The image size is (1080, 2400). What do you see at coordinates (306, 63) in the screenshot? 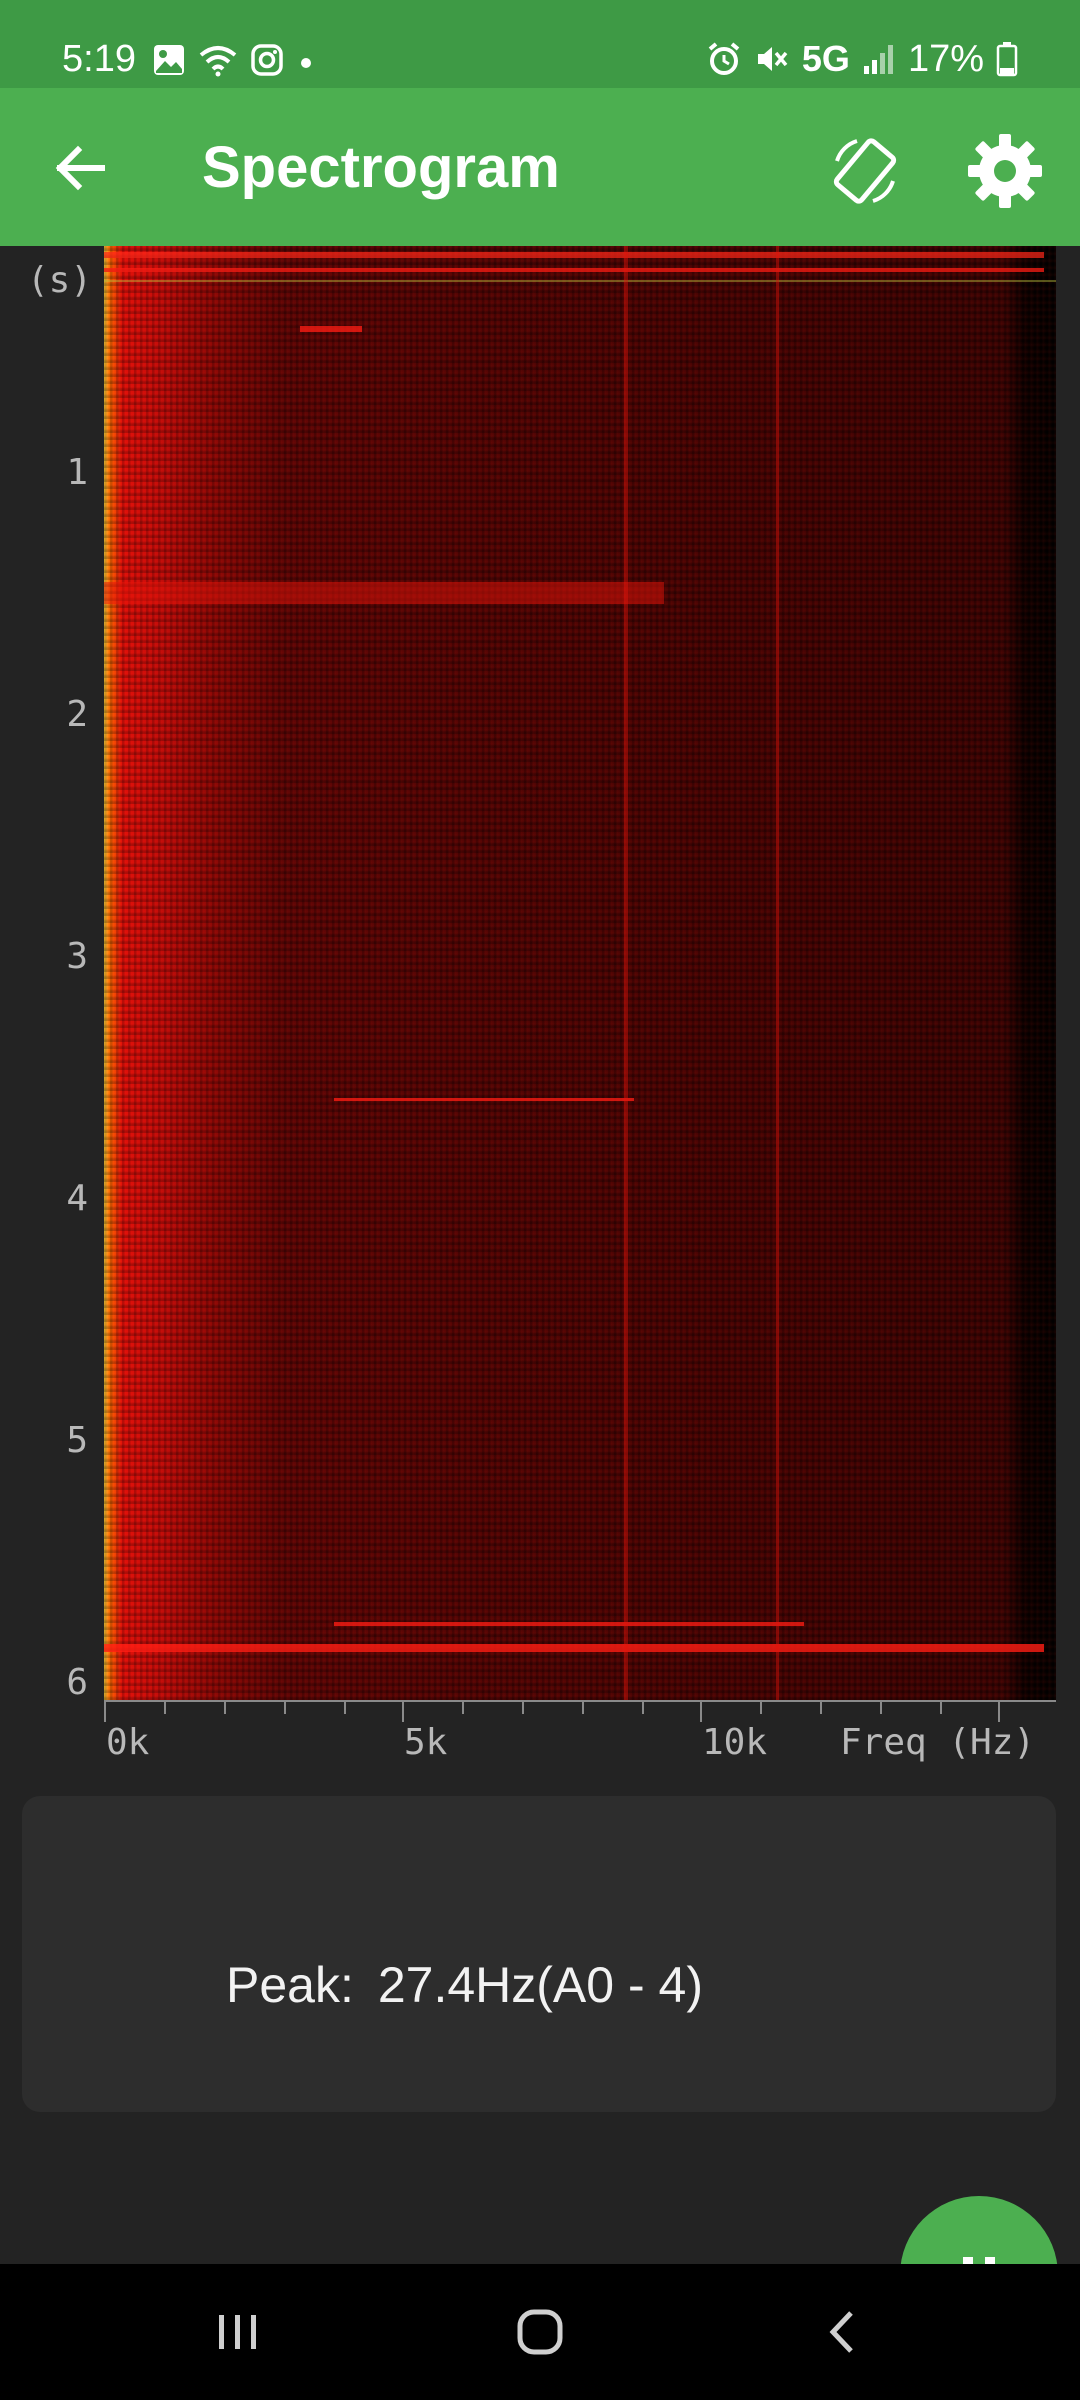
I see `dot-icon` at bounding box center [306, 63].